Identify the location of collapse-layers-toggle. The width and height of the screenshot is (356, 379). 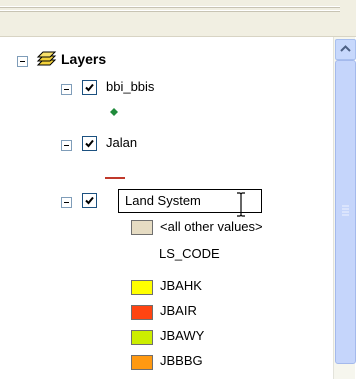
(22, 61).